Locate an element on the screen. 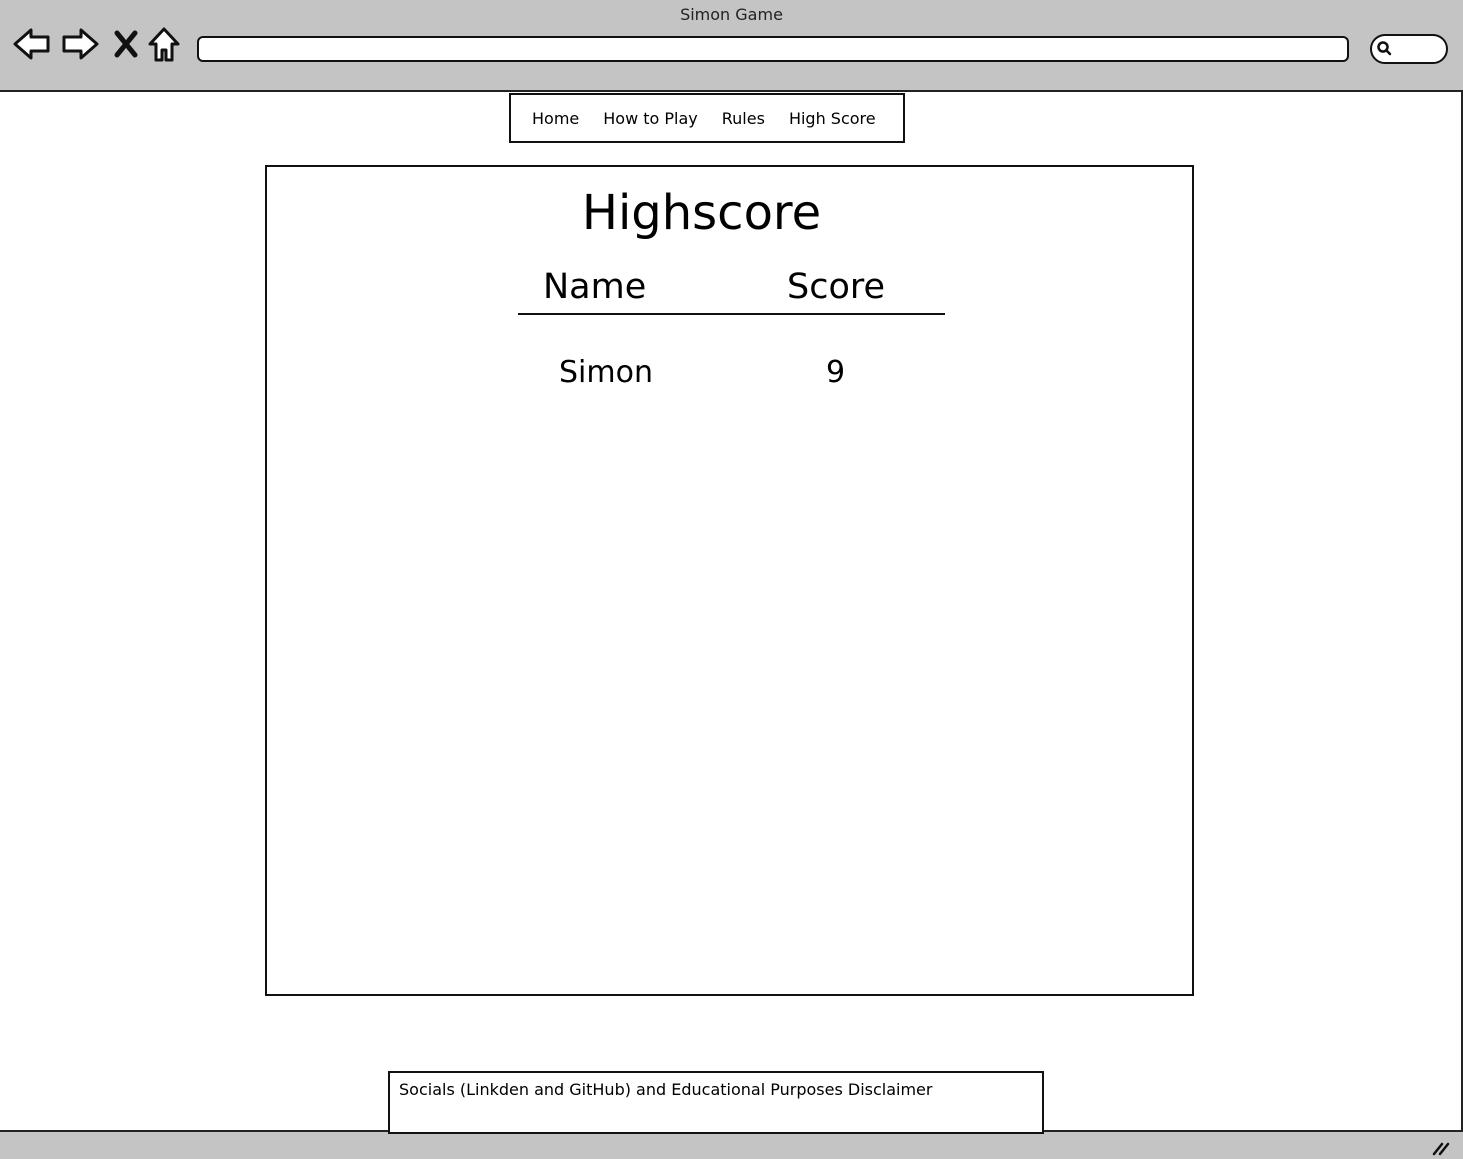 The width and height of the screenshot is (1463, 1159). back-arrow-icon is located at coordinates (32, 44).